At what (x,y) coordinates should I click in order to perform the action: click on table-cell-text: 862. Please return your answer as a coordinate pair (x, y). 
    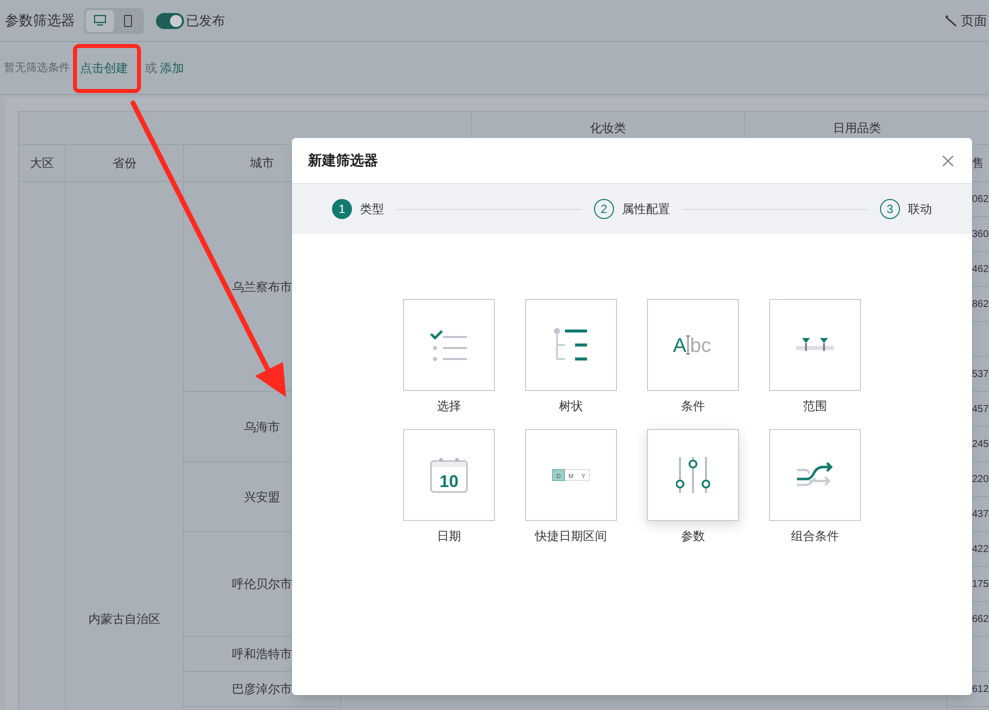
    Looking at the image, I should click on (980, 305).